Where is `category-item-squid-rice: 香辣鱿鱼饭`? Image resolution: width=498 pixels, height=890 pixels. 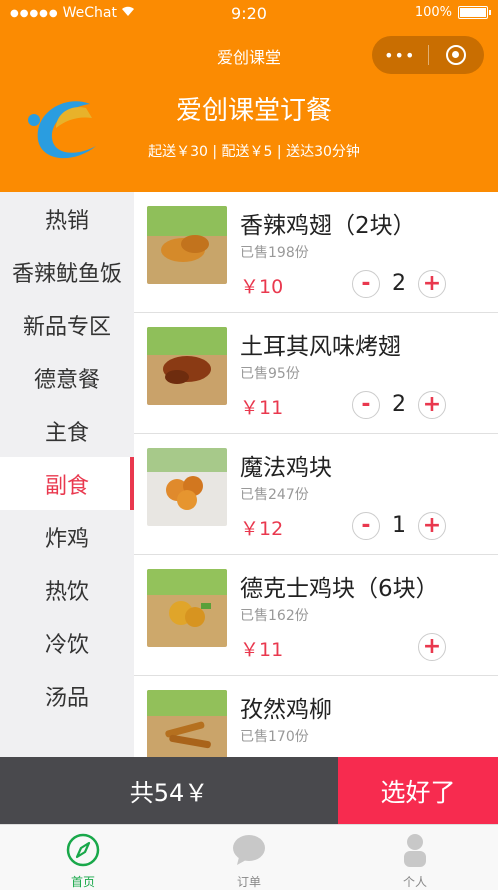
category-item-squid-rice: 香辣鱿鱼饭 is located at coordinates (67, 271).